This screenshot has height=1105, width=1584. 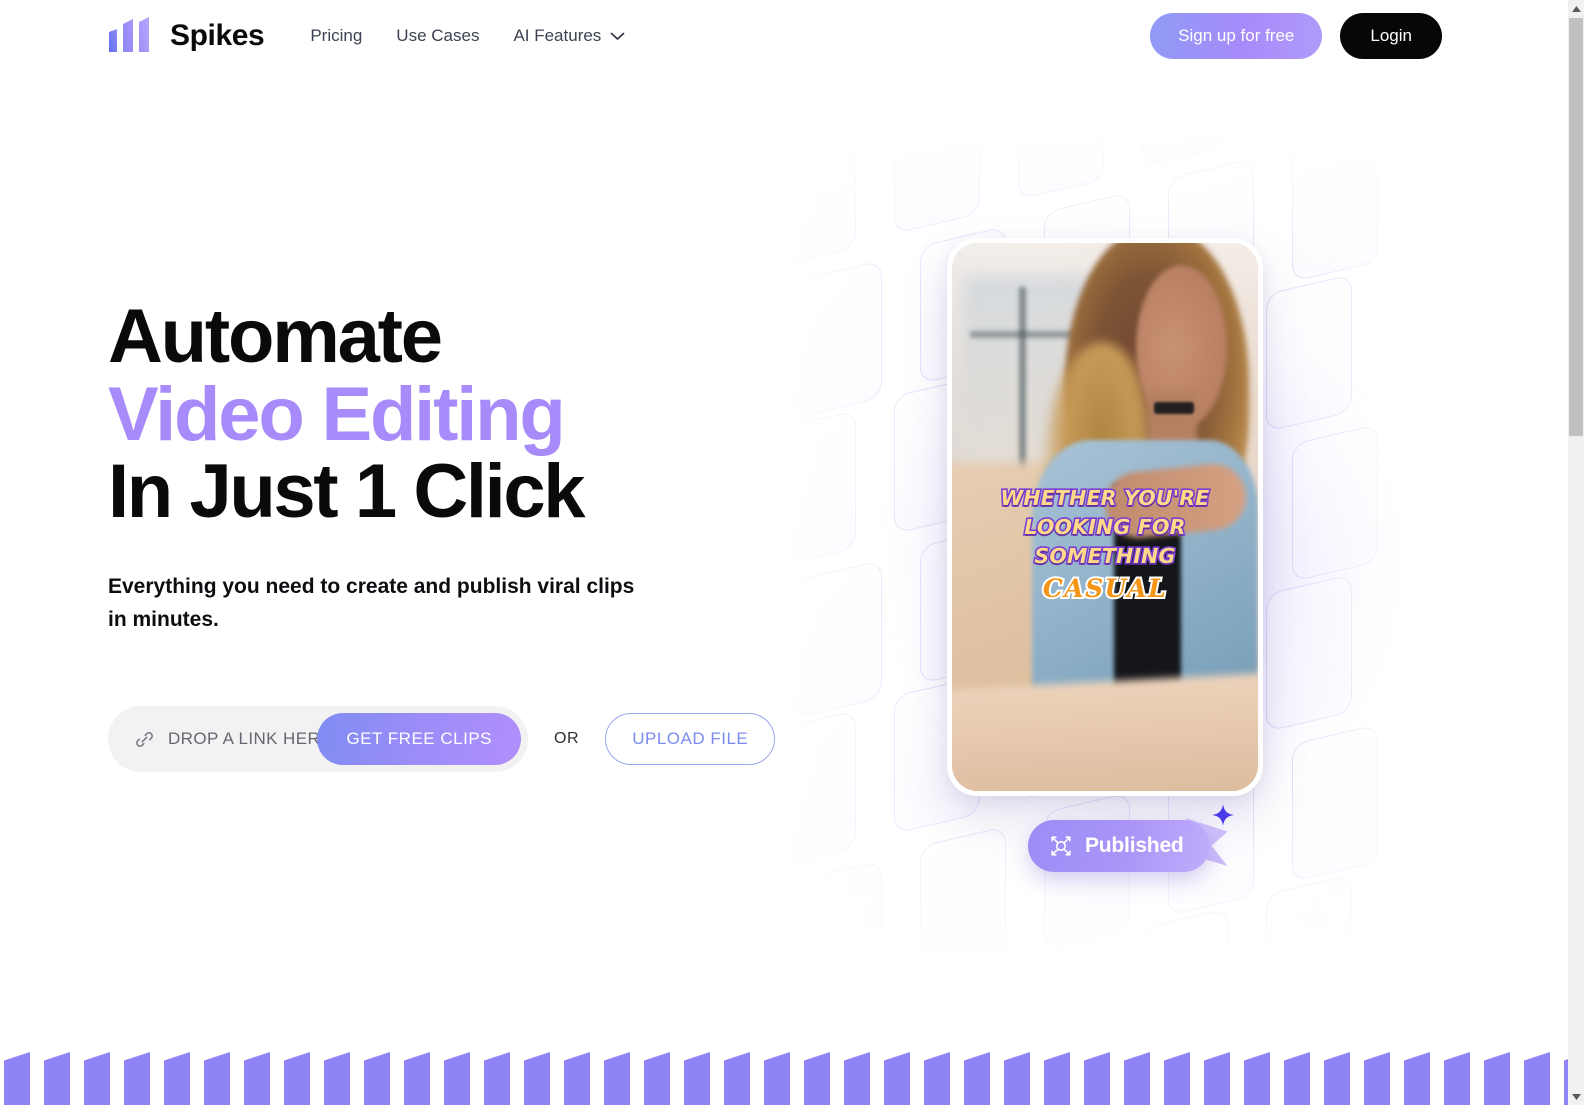 What do you see at coordinates (186, 36) in the screenshot?
I see `brand-logo-link: Spikes` at bounding box center [186, 36].